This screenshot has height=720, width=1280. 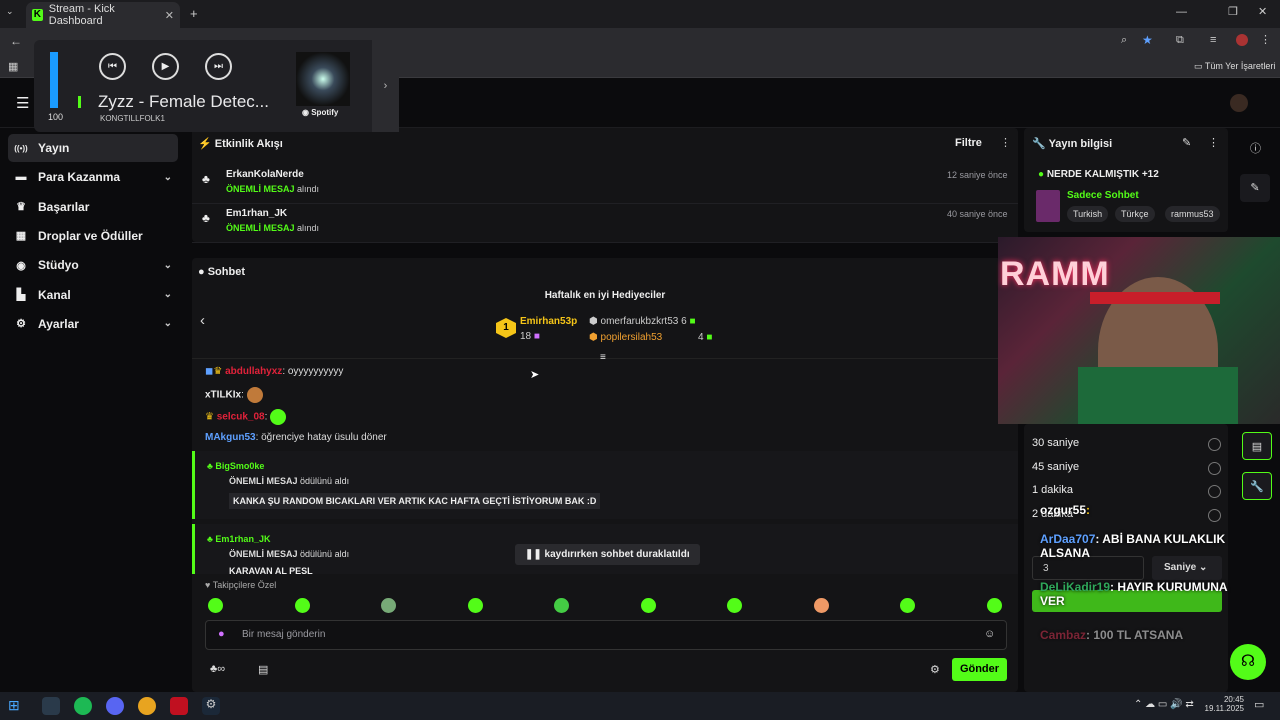 I want to click on sidebar-item-1: ▬ Para Kazanma ⌄, so click(x=93, y=177).